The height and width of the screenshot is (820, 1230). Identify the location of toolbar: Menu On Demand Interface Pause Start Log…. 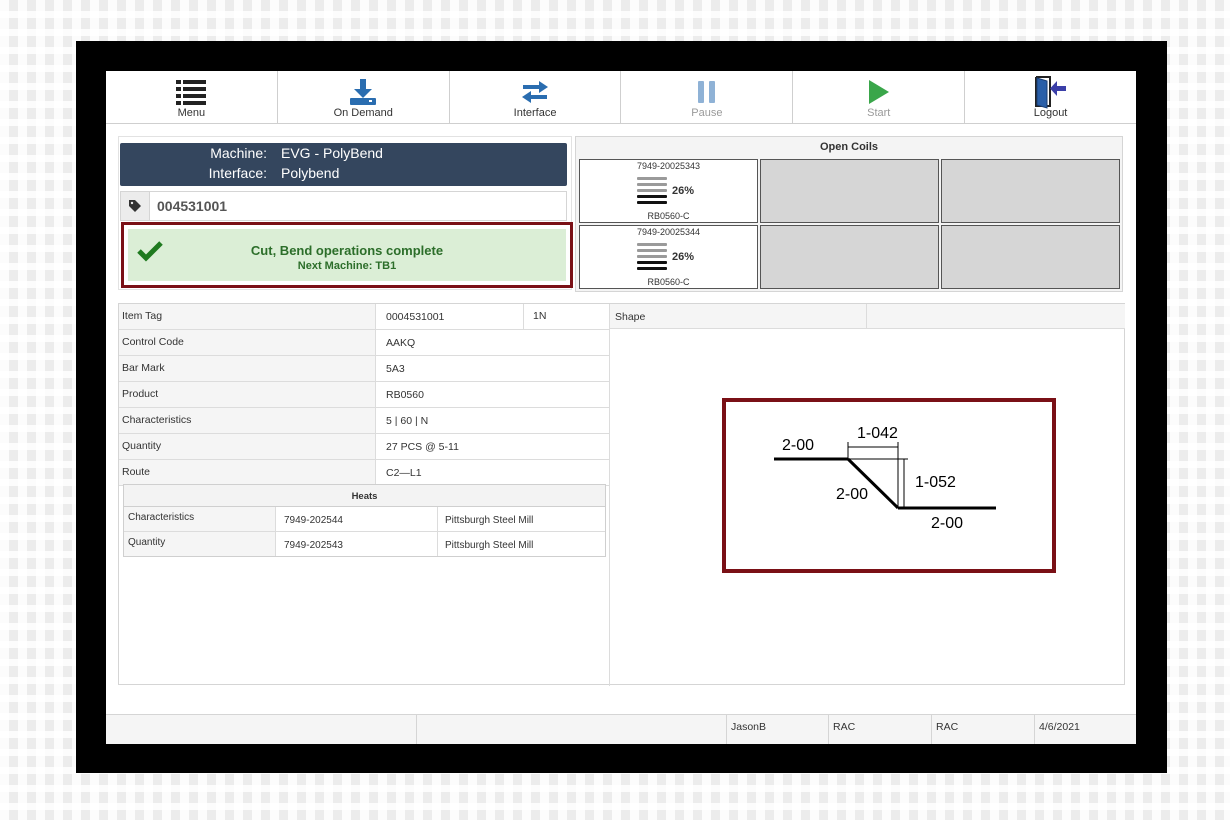
(621, 97).